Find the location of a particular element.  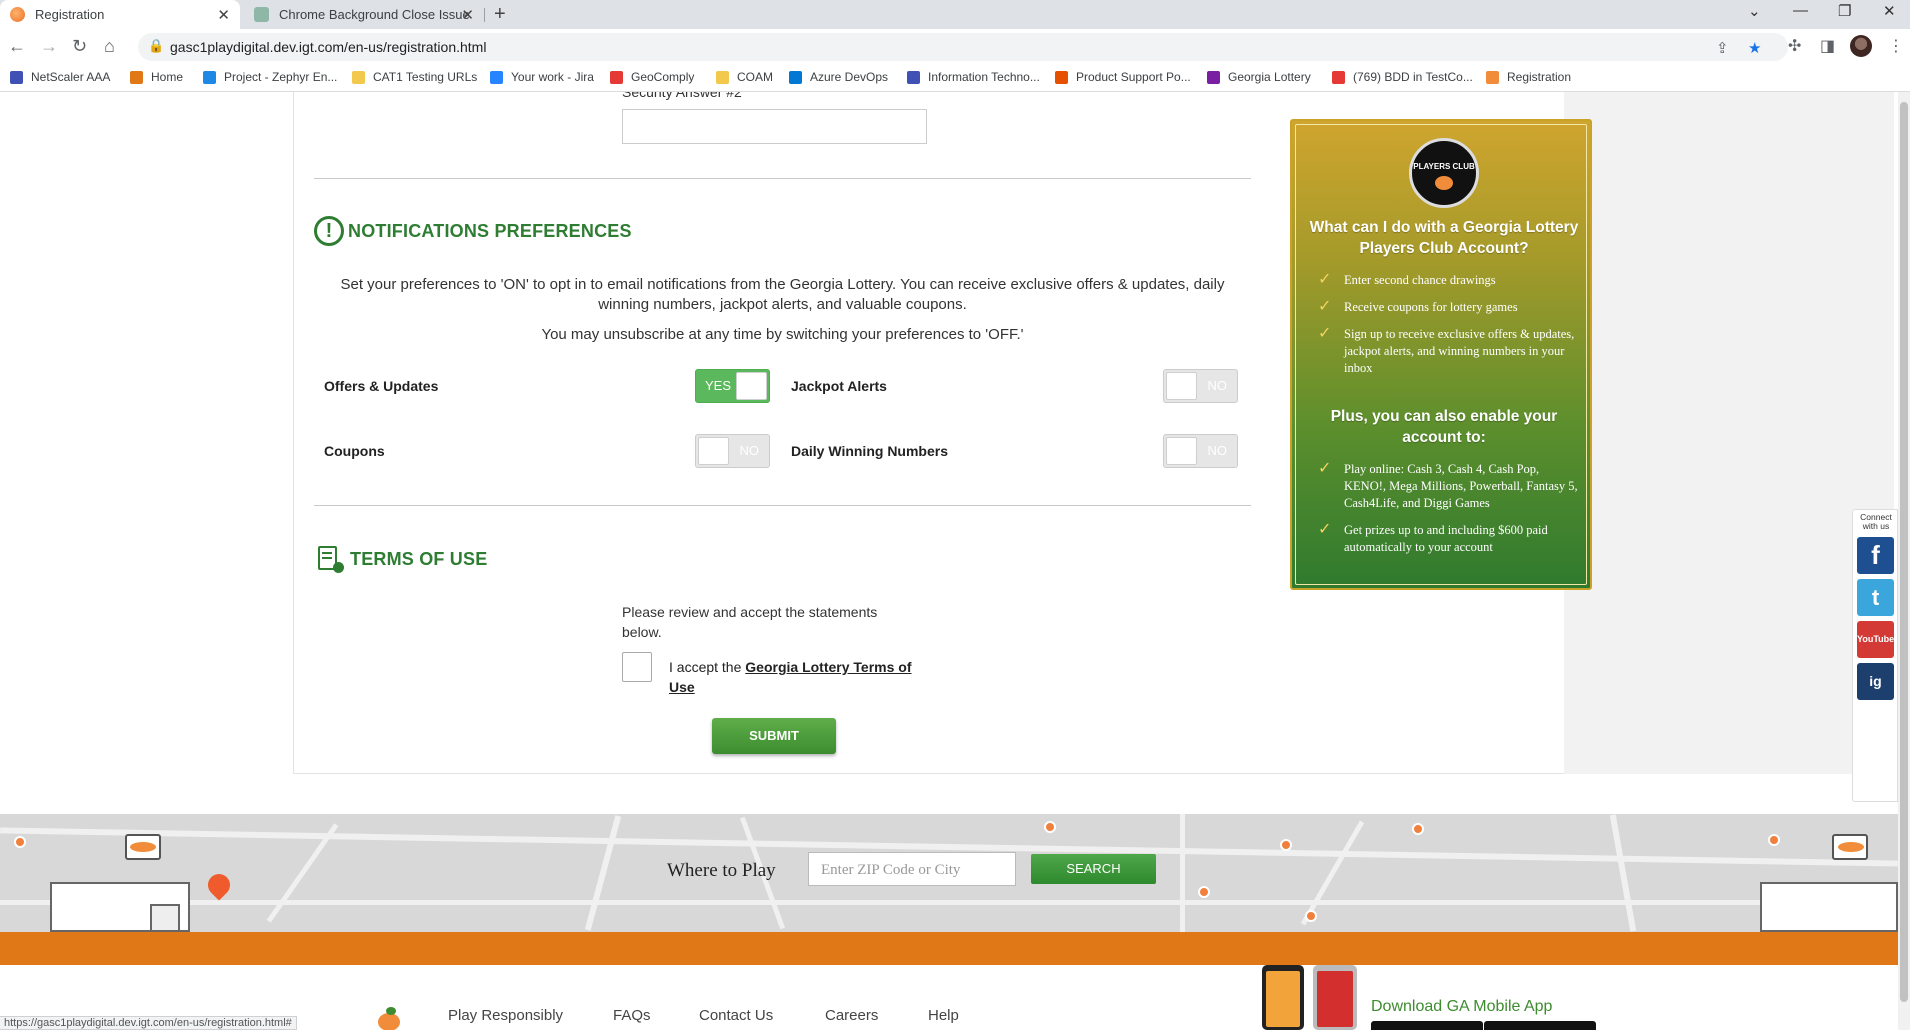

tab-chrome-background: Chrome Background Close Issue ✕ is located at coordinates (364, 14).